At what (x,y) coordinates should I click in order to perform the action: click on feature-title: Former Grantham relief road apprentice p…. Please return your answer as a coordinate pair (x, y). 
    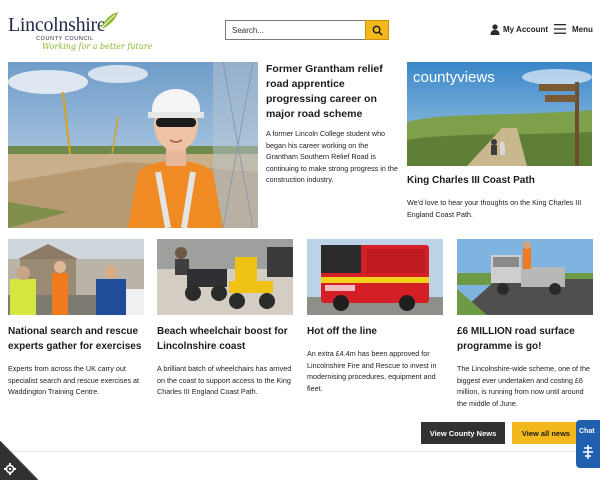
    Looking at the image, I should click on (332, 92).